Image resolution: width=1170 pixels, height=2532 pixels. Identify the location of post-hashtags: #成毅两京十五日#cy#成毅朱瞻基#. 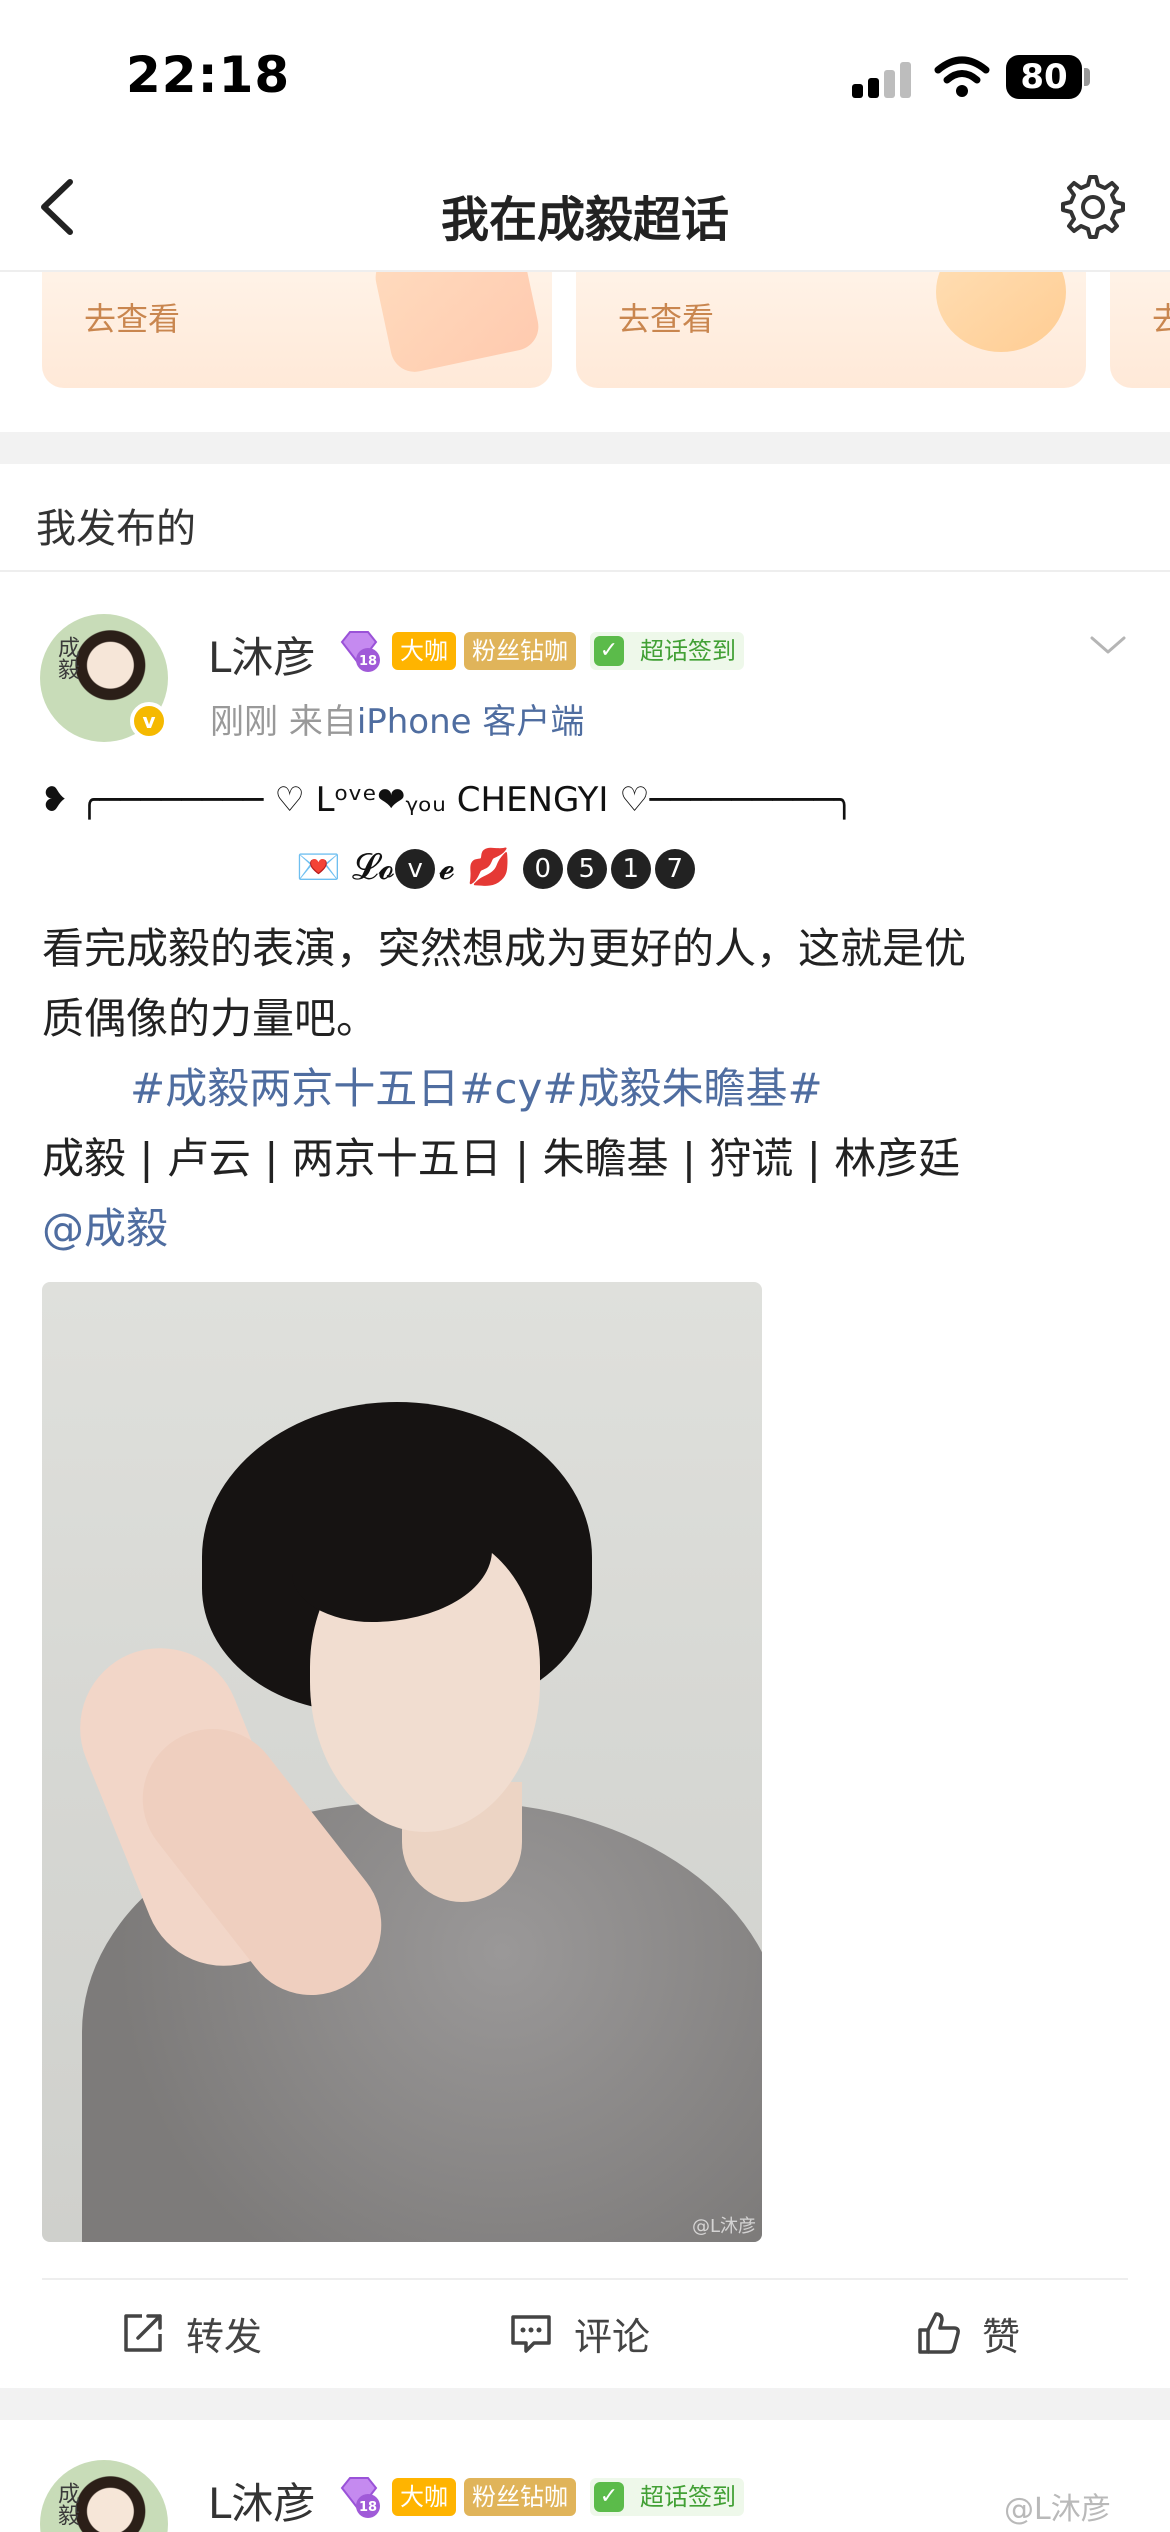
(587, 1089).